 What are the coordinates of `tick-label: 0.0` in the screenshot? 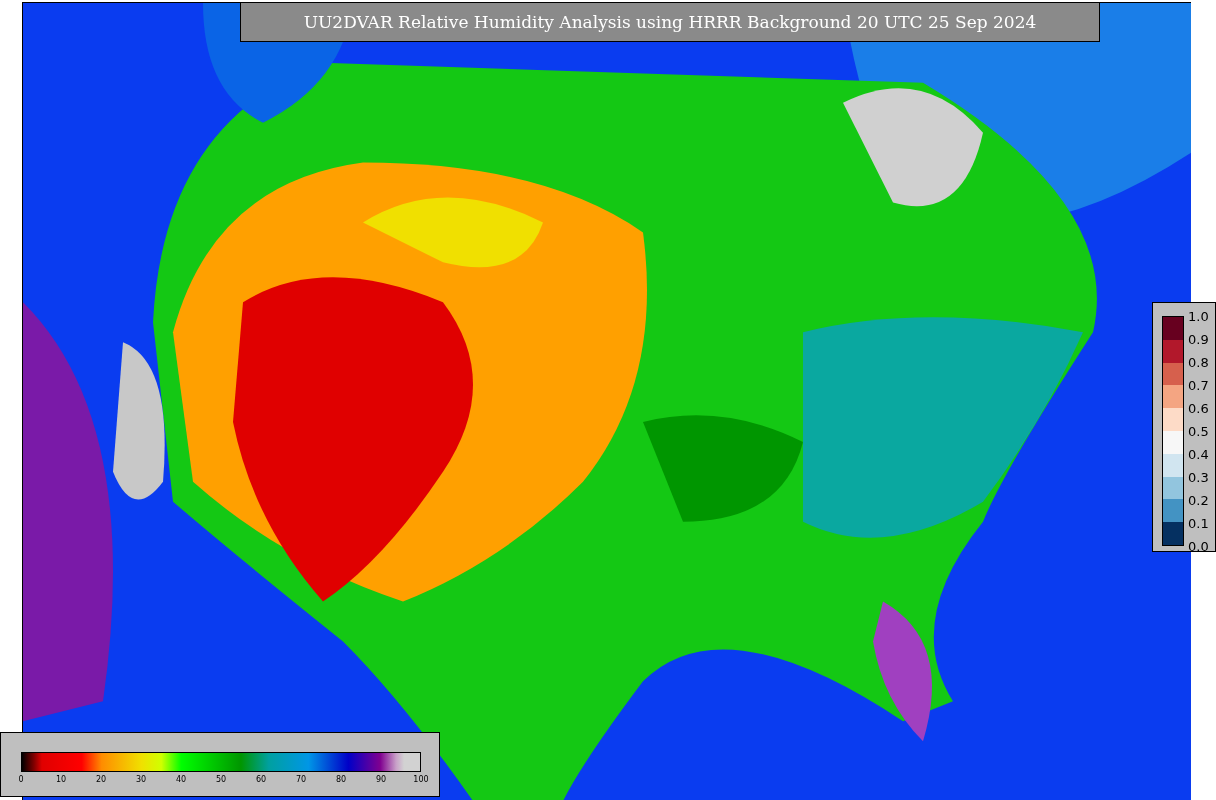 It's located at (1198, 546).